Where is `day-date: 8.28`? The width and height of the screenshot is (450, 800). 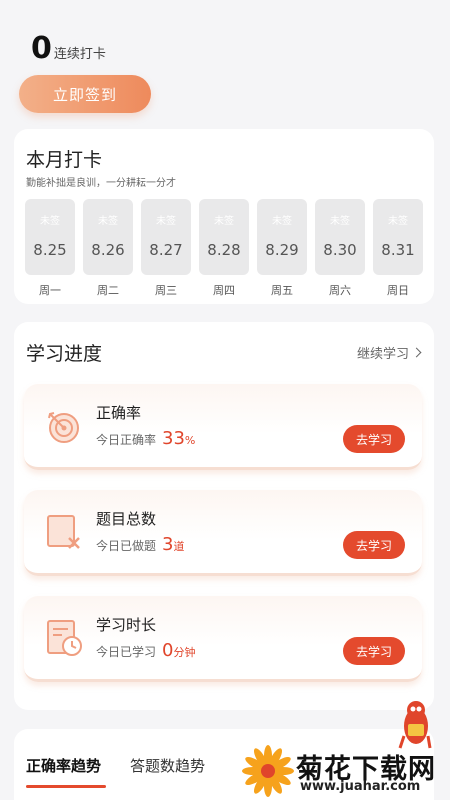 day-date: 8.28 is located at coordinates (224, 250).